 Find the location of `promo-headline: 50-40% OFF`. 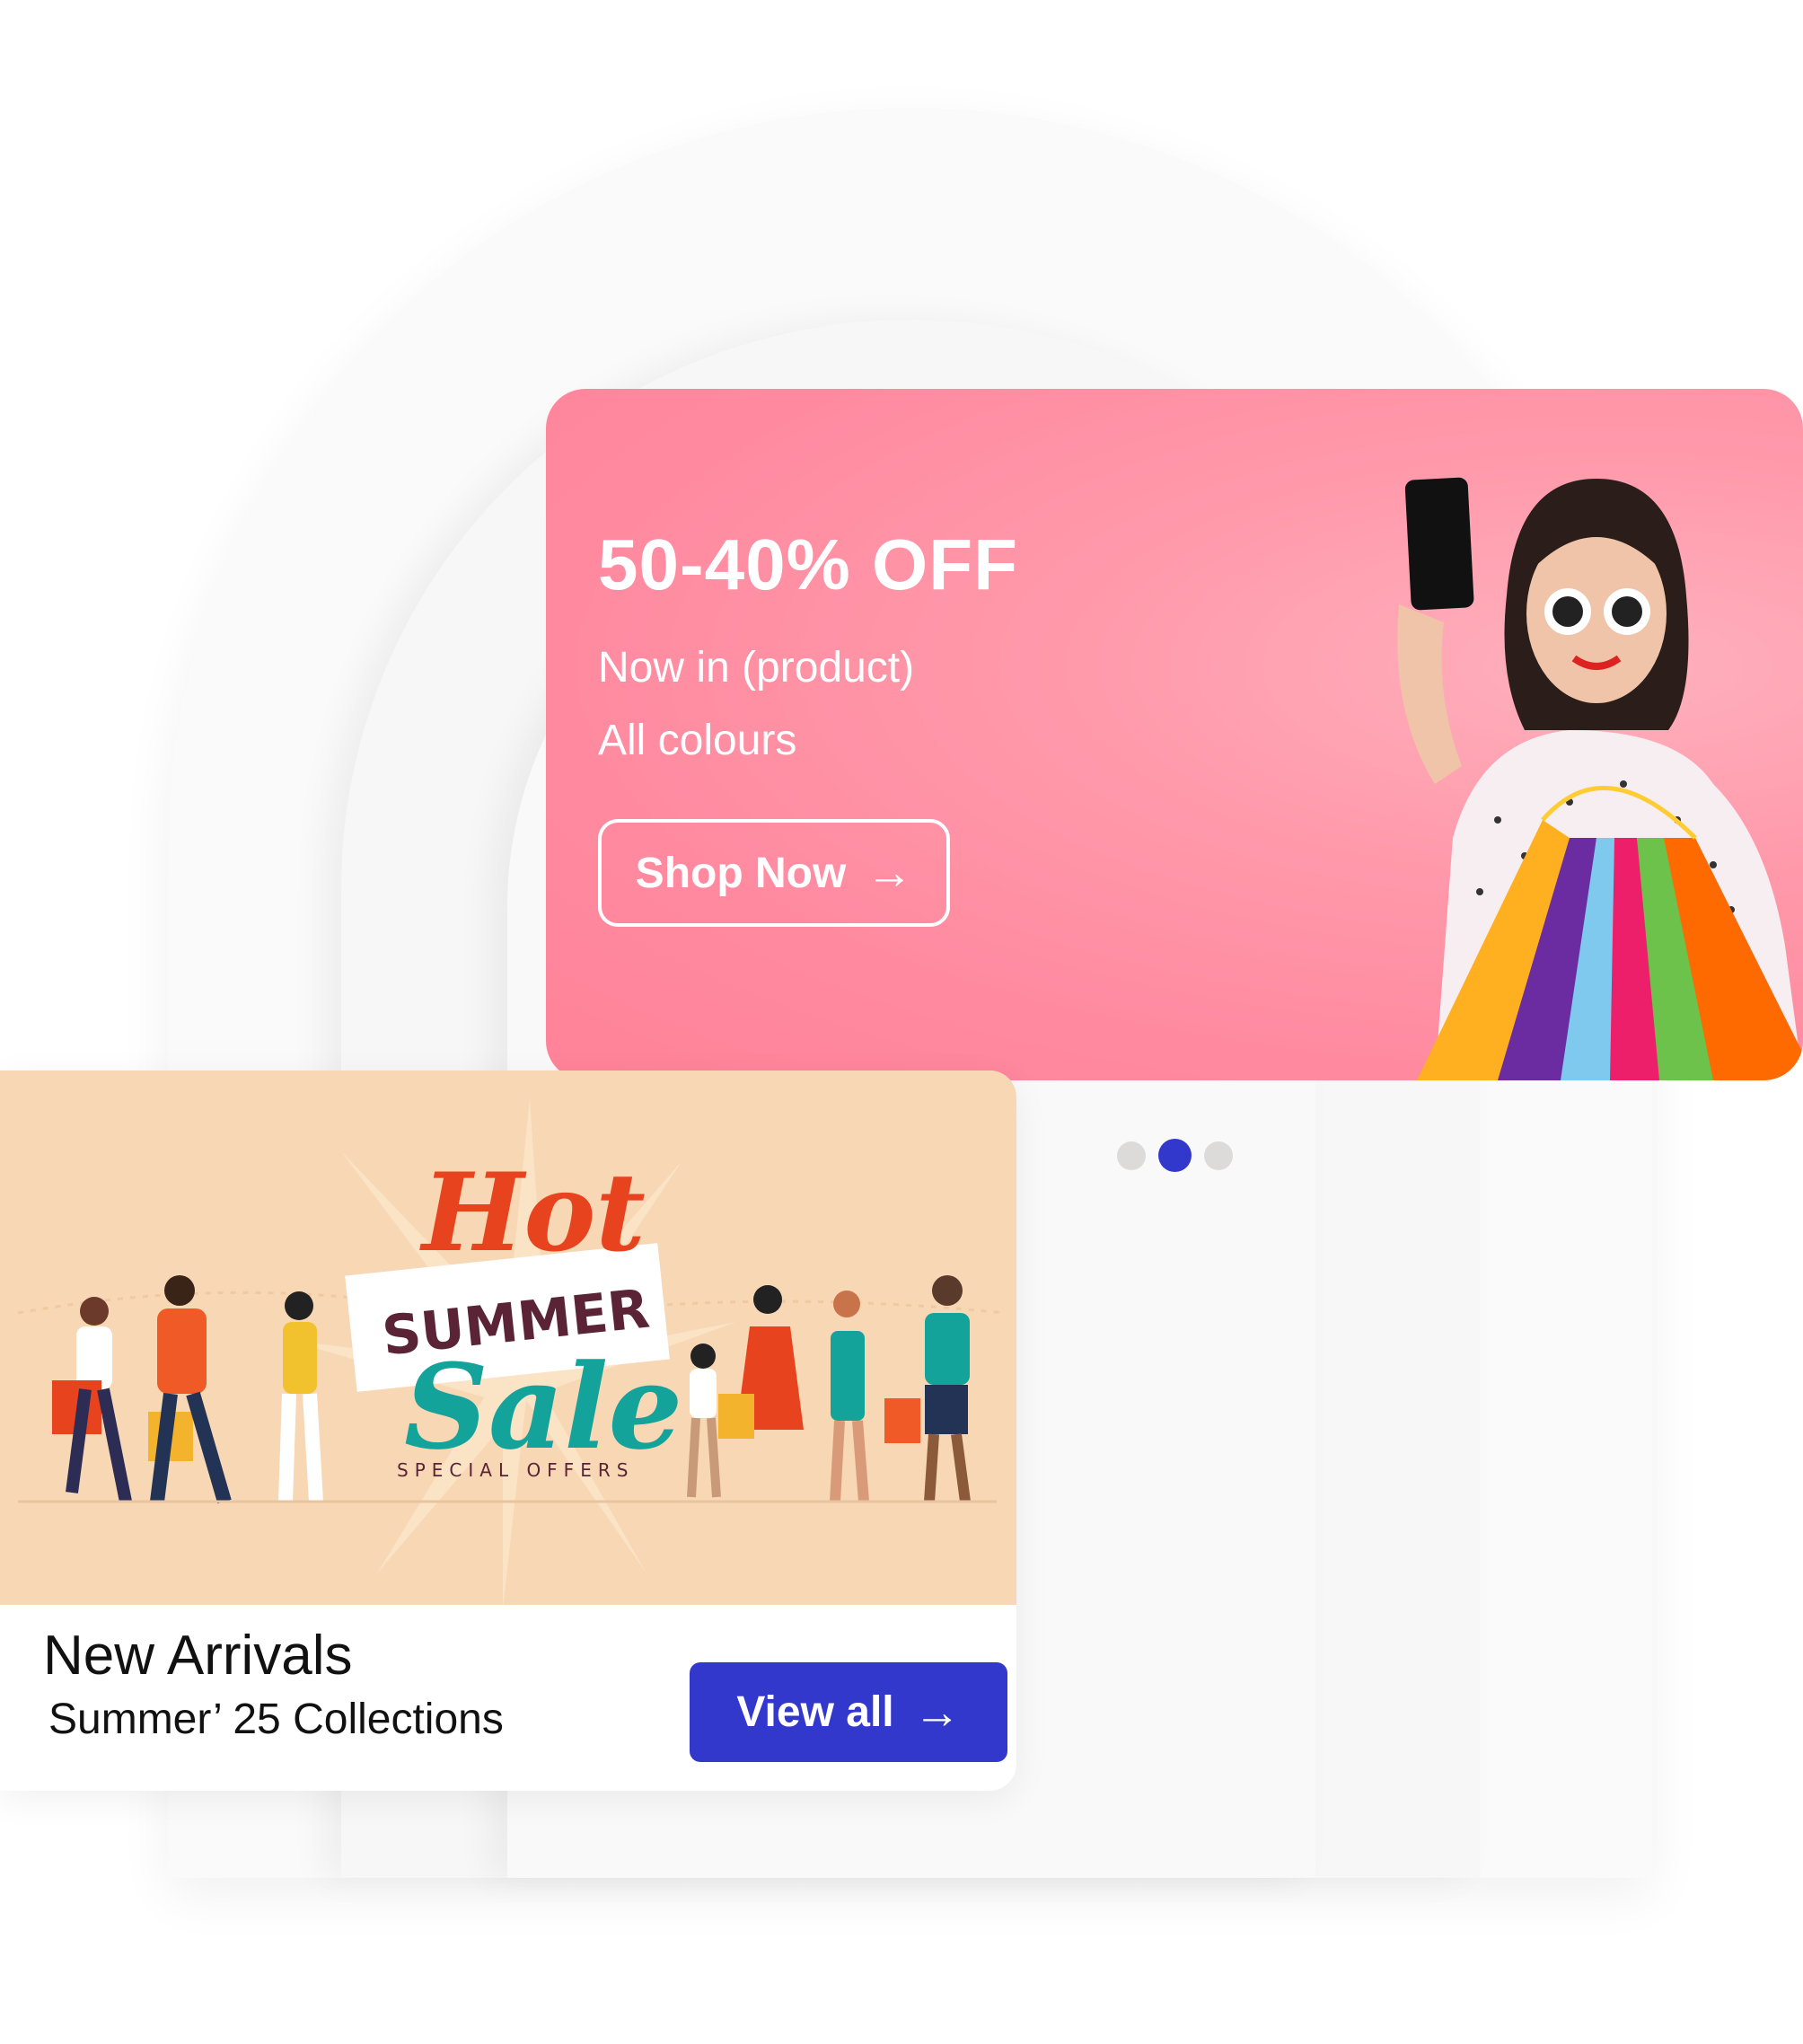

promo-headline: 50-40% OFF is located at coordinates (808, 564).